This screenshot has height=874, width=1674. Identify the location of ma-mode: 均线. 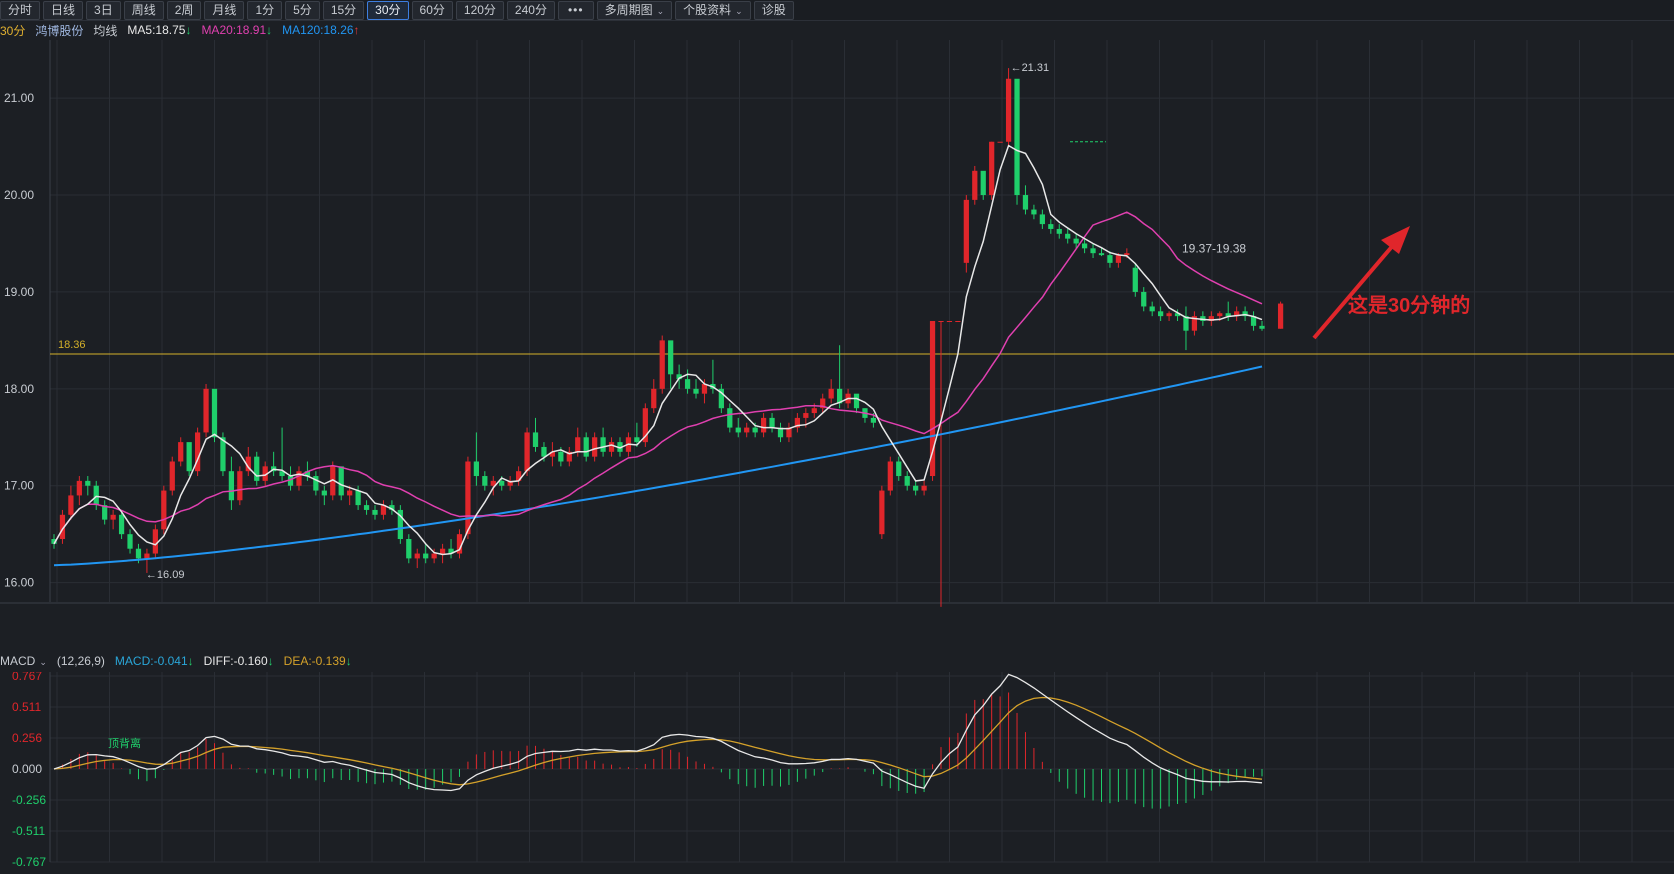
(105, 30).